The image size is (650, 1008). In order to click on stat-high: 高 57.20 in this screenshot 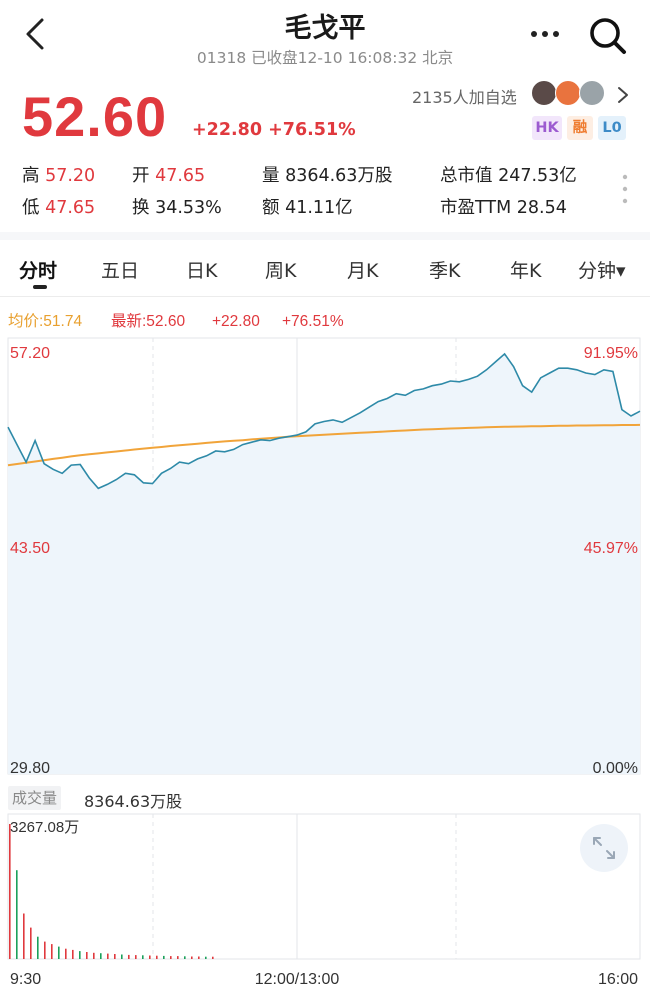, I will do `click(58, 174)`.